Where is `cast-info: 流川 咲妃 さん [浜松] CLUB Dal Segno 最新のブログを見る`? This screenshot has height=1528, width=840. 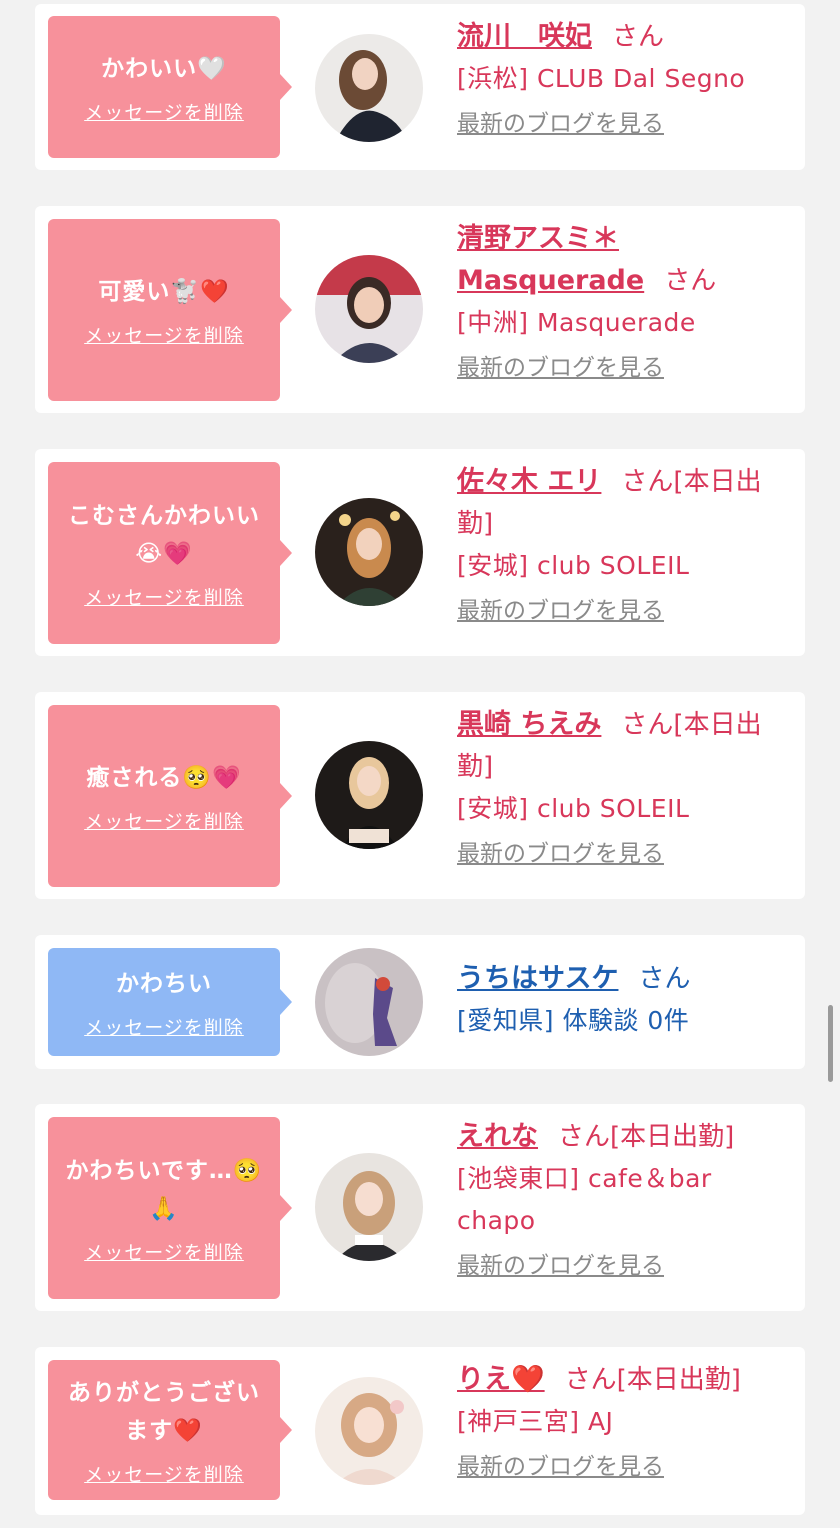
cast-info: 流川 咲妃 さん [浜松] CLUB Dal Segno 最新のブログを見る is located at coordinates (624, 80).